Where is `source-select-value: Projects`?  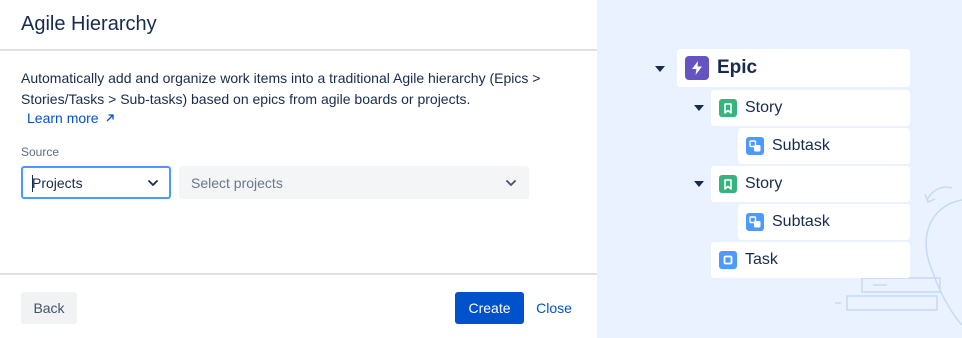
source-select-value: Projects is located at coordinates (57, 182).